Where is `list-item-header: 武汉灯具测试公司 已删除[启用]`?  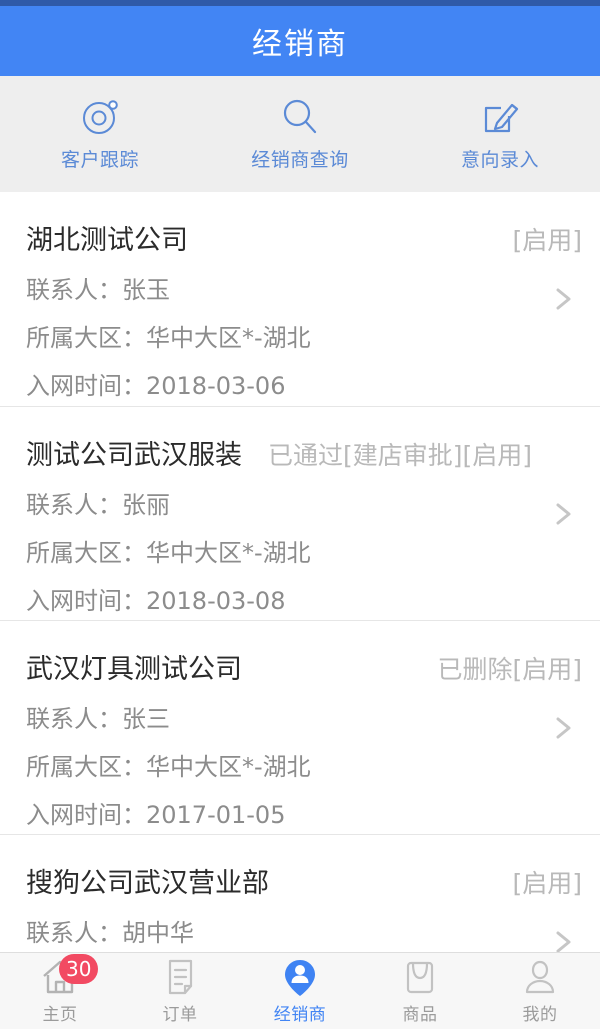
list-item-header: 武汉灯具测试公司 已删除[启用] is located at coordinates (304, 666).